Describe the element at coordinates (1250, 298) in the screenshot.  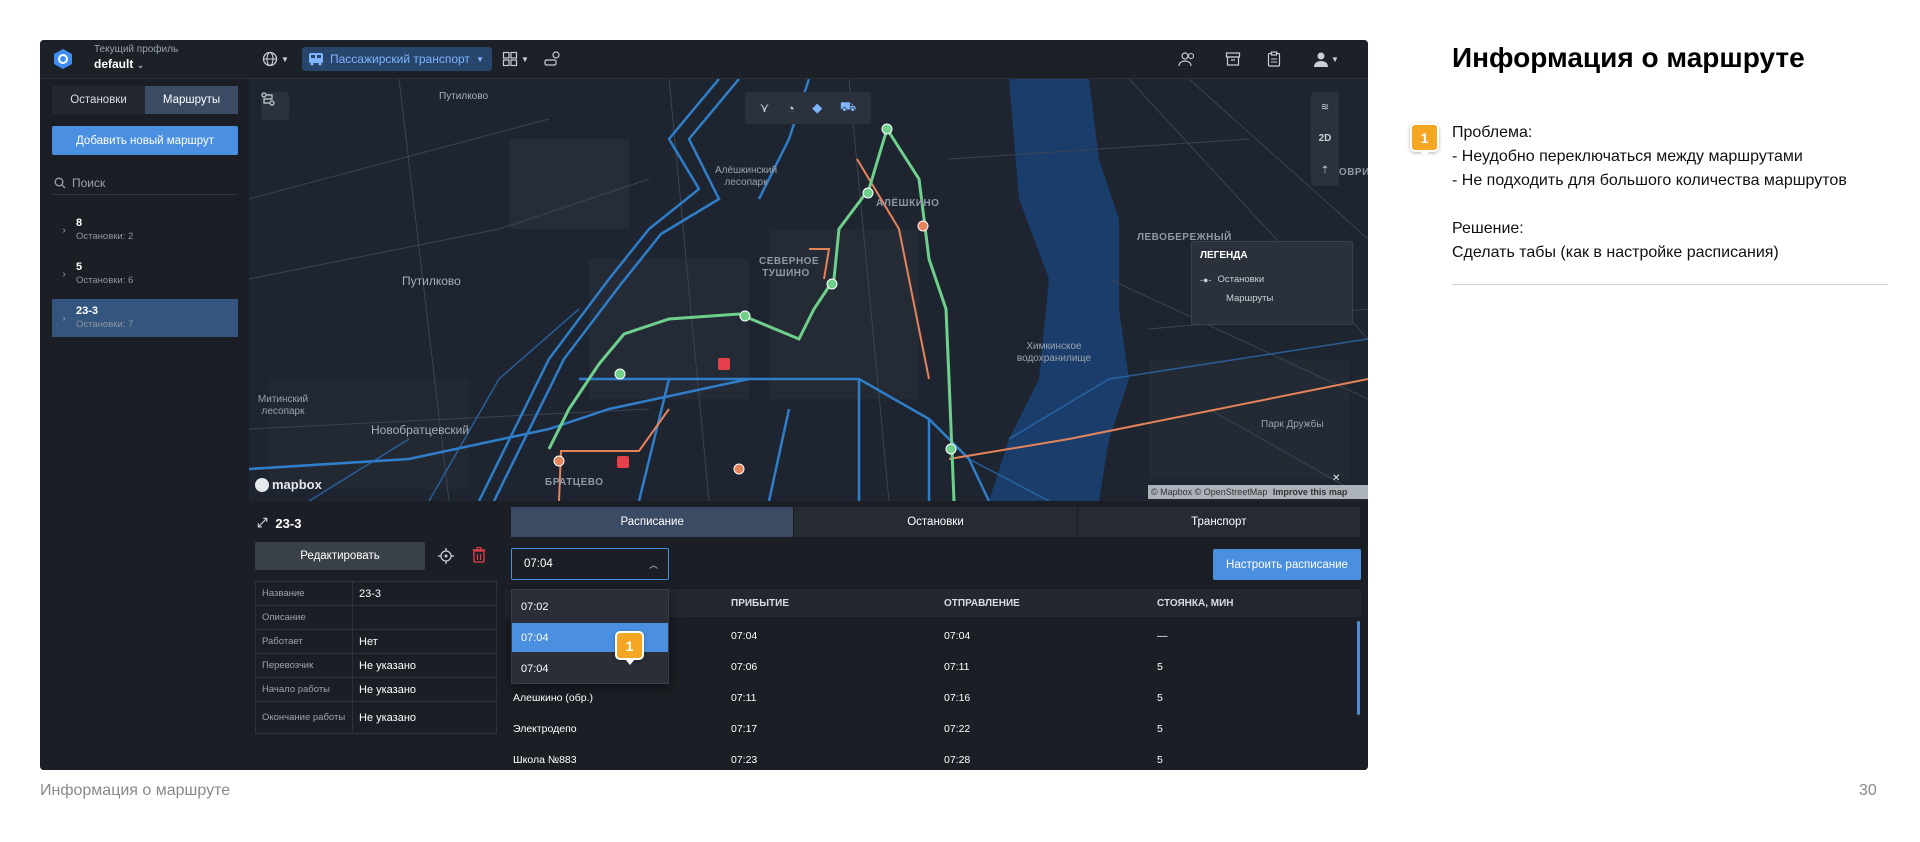
I see `legend-item: Маршруты` at that location.